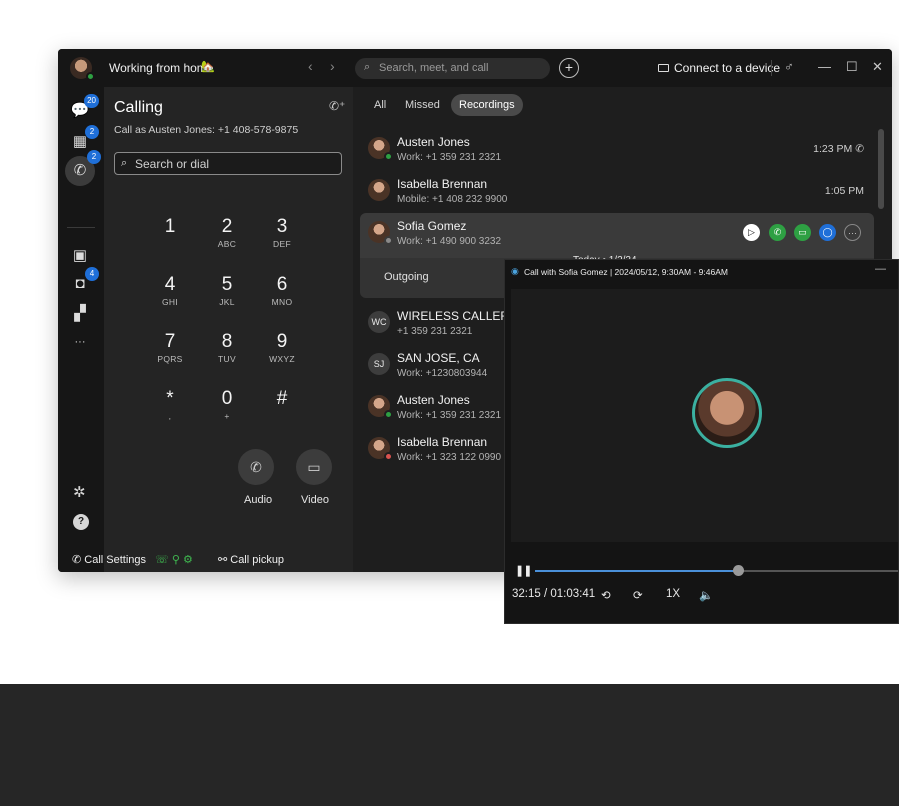  What do you see at coordinates (852, 67) in the screenshot?
I see `maximize-icon: ☐` at bounding box center [852, 67].